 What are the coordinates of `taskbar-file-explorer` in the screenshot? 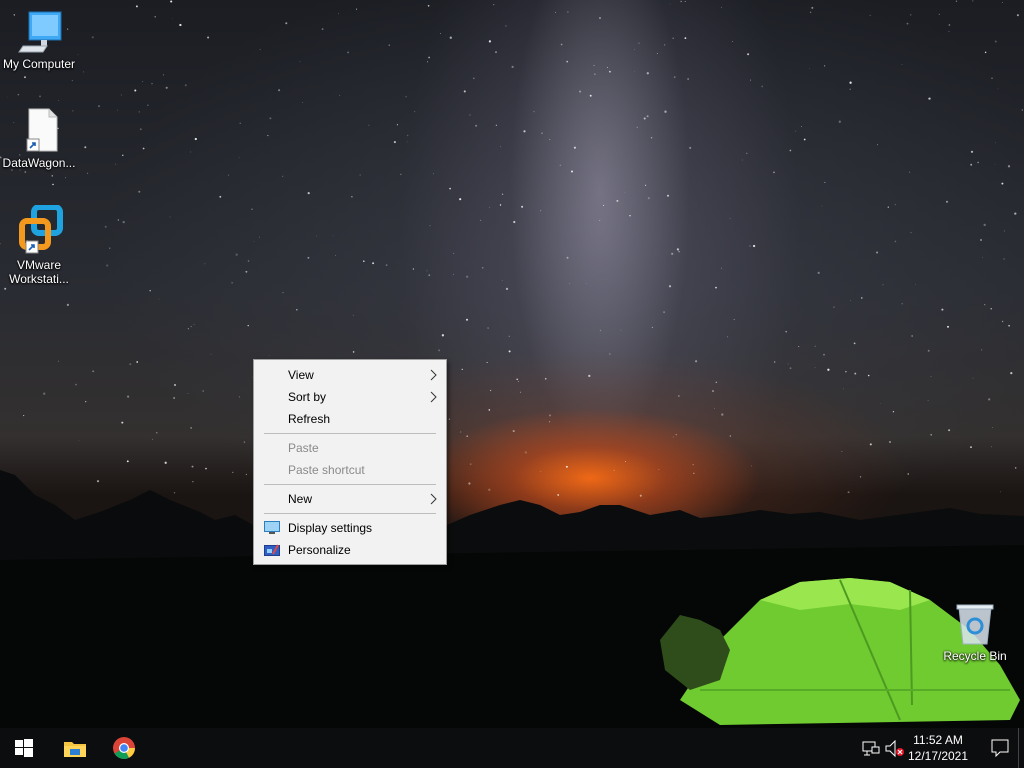 It's located at (74, 748).